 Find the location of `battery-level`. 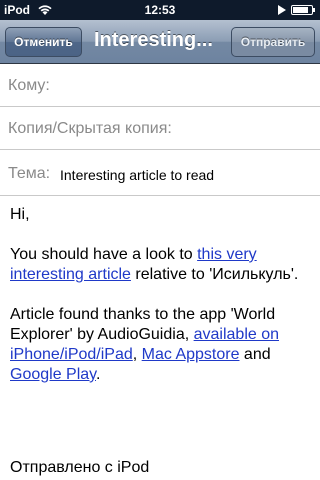

battery-level is located at coordinates (300, 10).